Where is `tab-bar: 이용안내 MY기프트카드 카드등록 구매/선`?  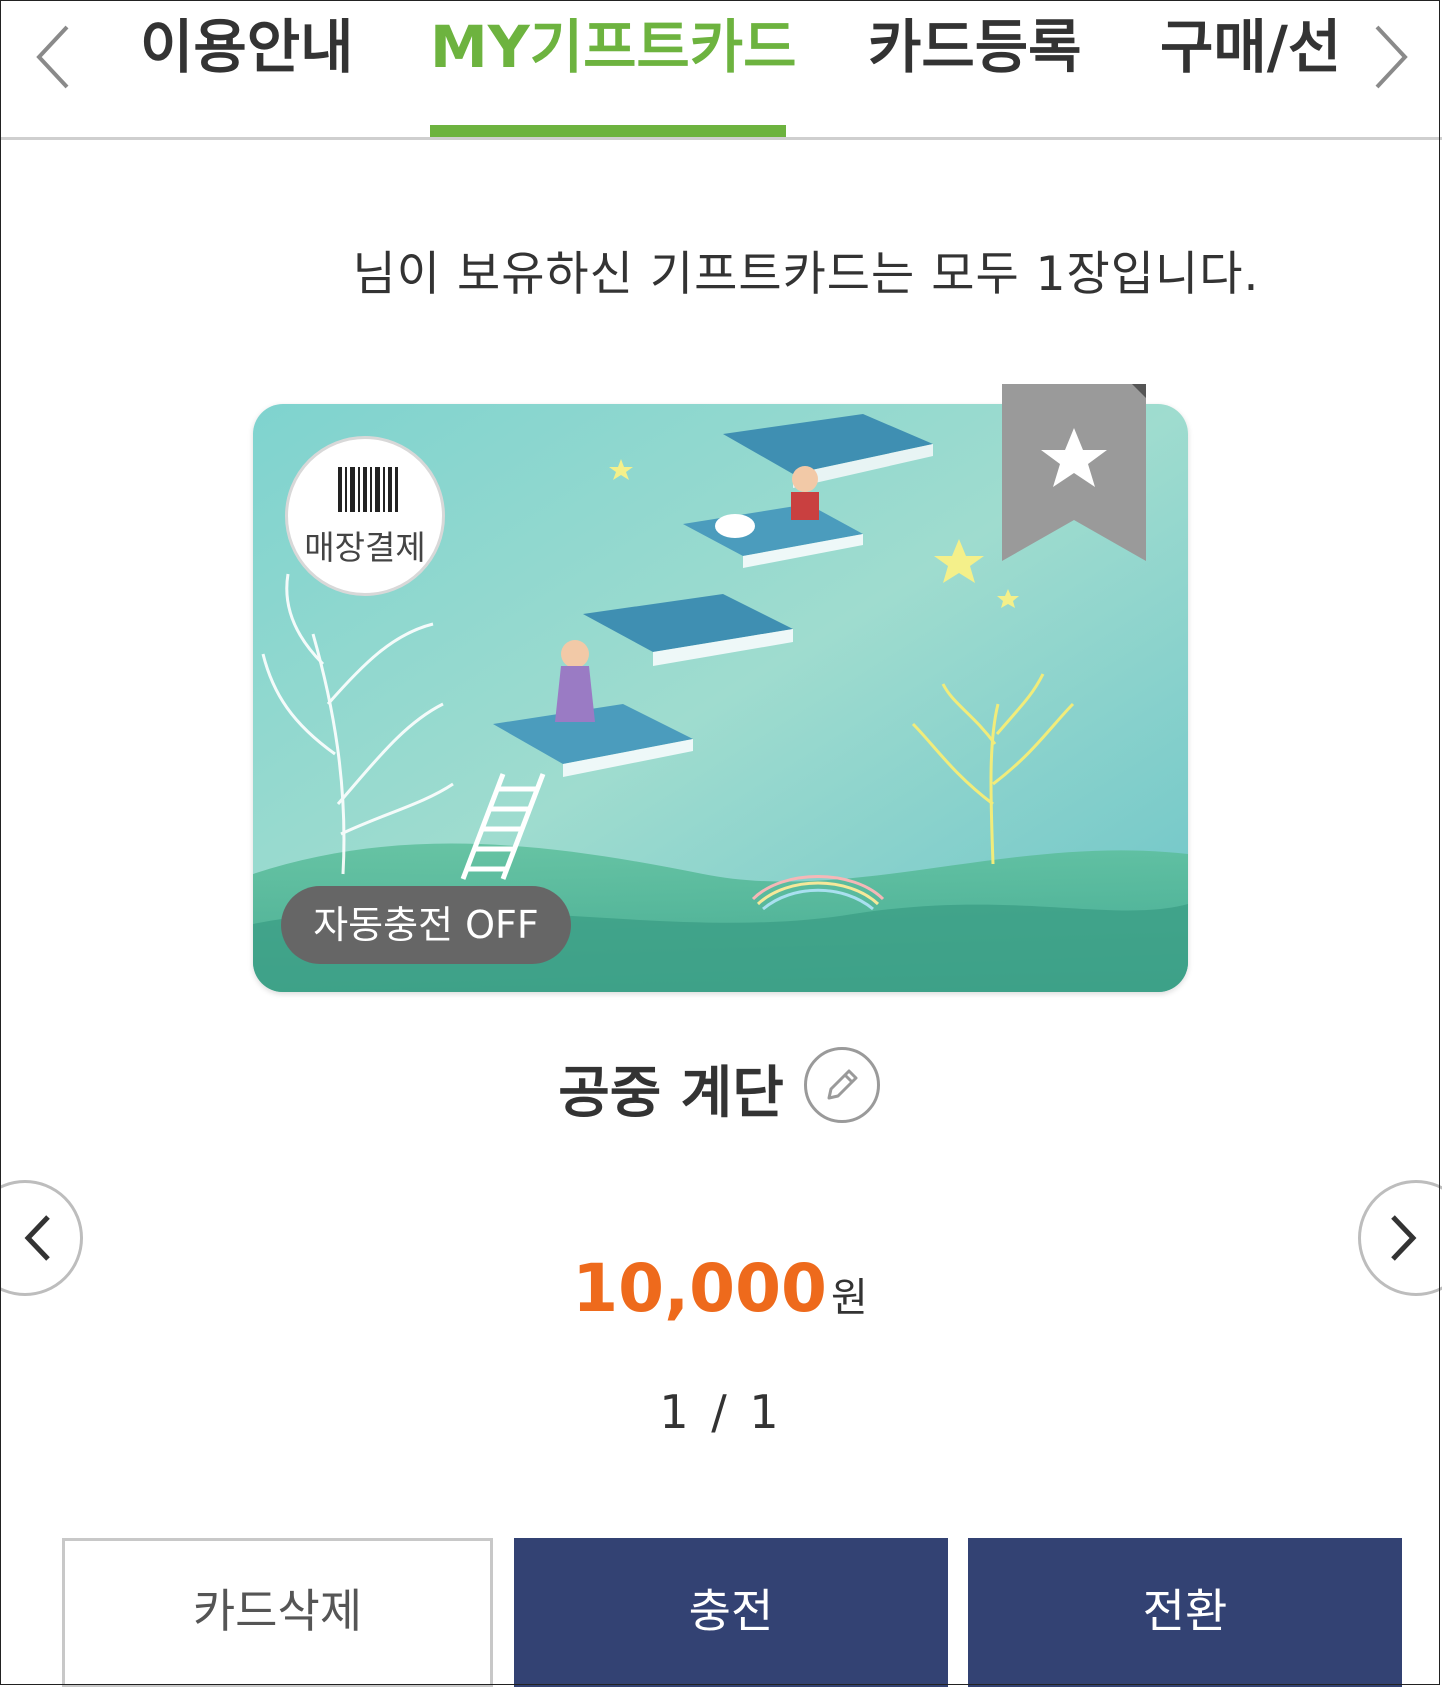
tab-bar: 이용안내 MY기프트카드 카드등록 구매/선 is located at coordinates (721, 70).